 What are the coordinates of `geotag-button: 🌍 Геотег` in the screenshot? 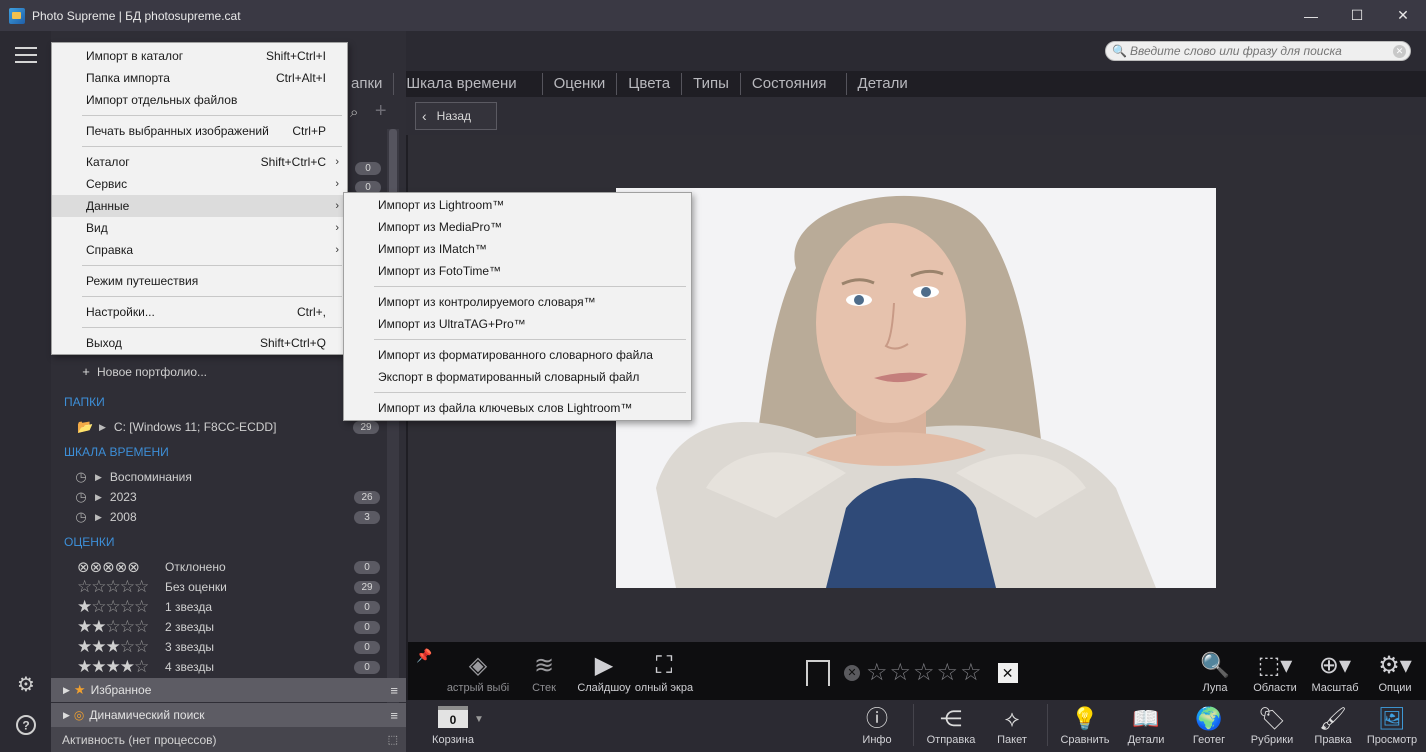 It's located at (1209, 725).